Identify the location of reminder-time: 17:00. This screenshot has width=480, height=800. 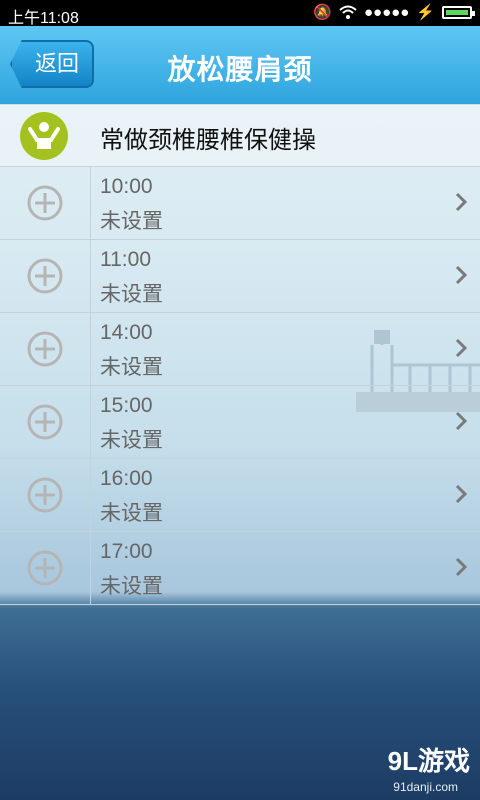
(126, 551).